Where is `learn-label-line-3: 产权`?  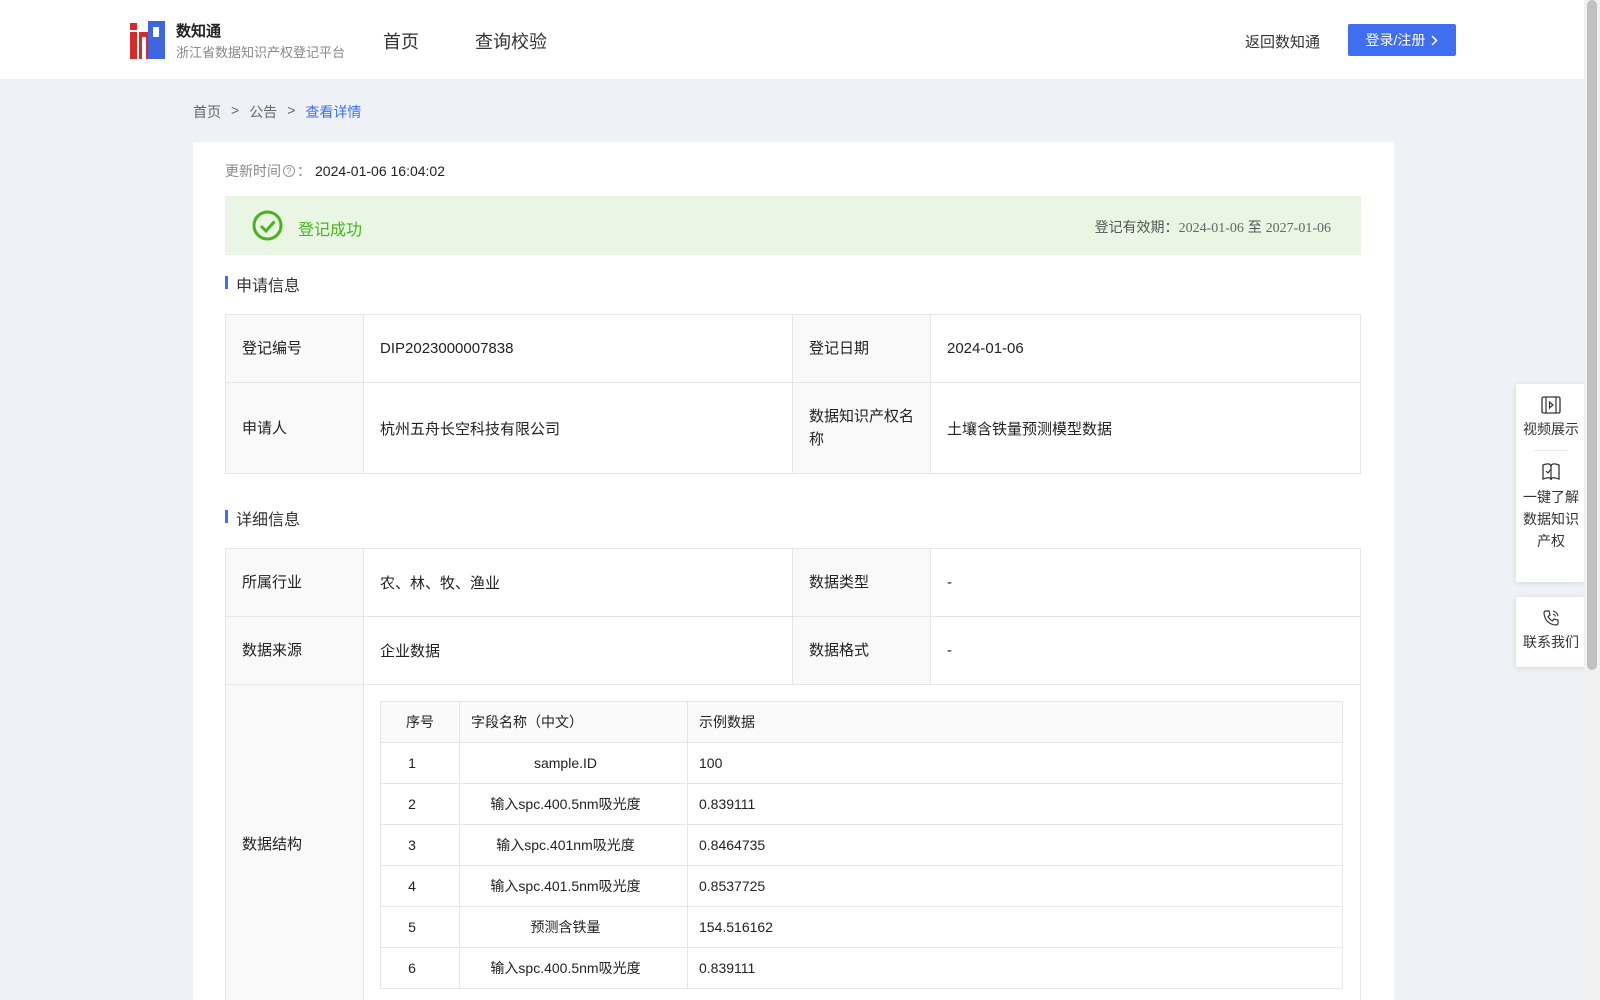
learn-label-line-3: 产权 is located at coordinates (1551, 541).